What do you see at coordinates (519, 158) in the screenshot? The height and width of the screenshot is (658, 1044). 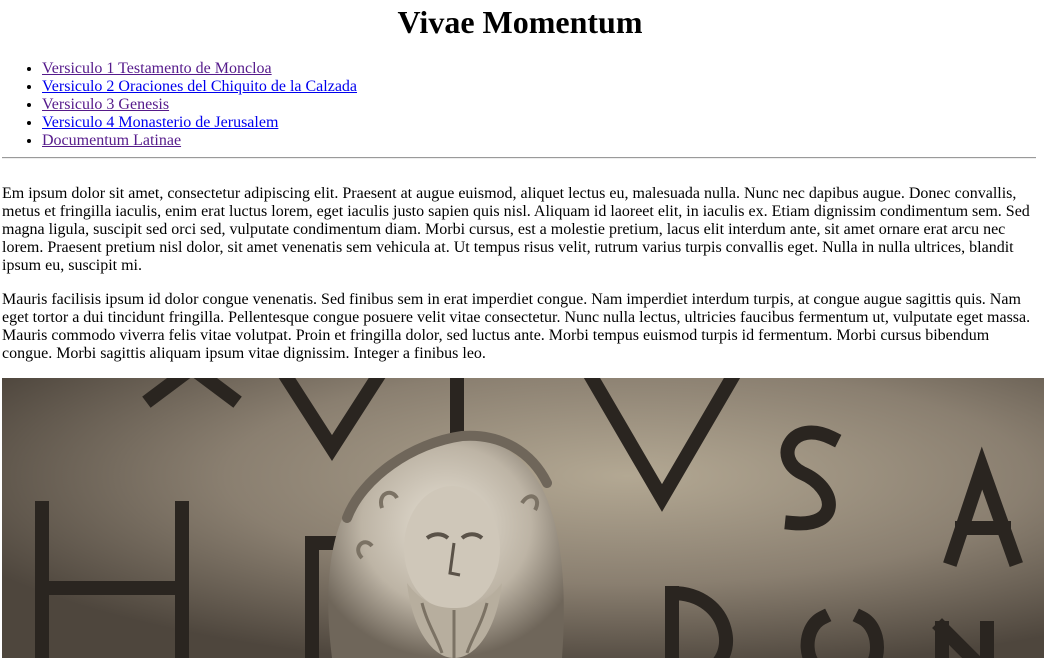 I see `horizontal-divider` at bounding box center [519, 158].